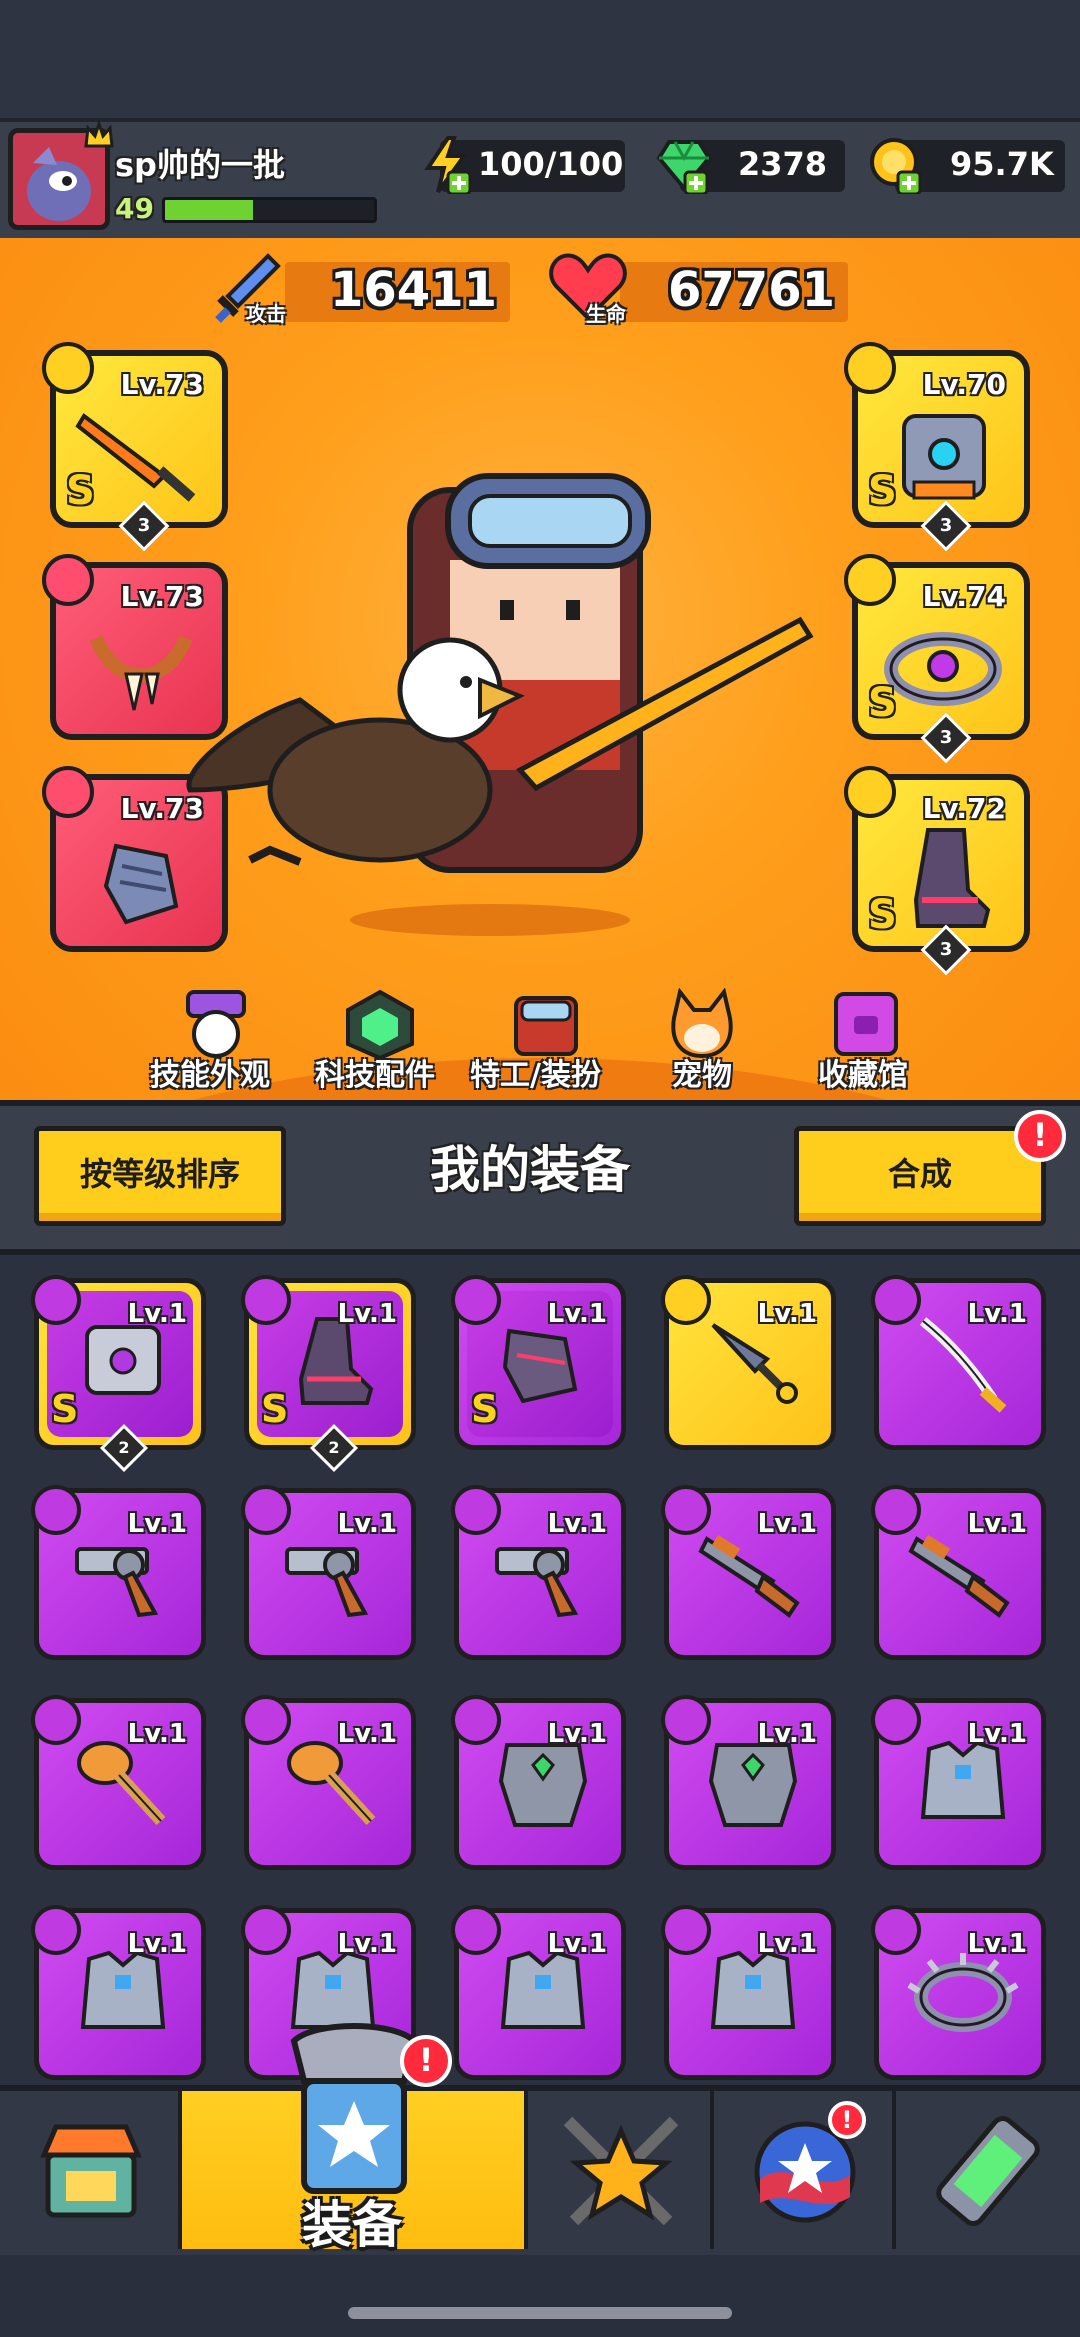 The width and height of the screenshot is (1080, 2337). What do you see at coordinates (540, 59) in the screenshot?
I see `status-bar` at bounding box center [540, 59].